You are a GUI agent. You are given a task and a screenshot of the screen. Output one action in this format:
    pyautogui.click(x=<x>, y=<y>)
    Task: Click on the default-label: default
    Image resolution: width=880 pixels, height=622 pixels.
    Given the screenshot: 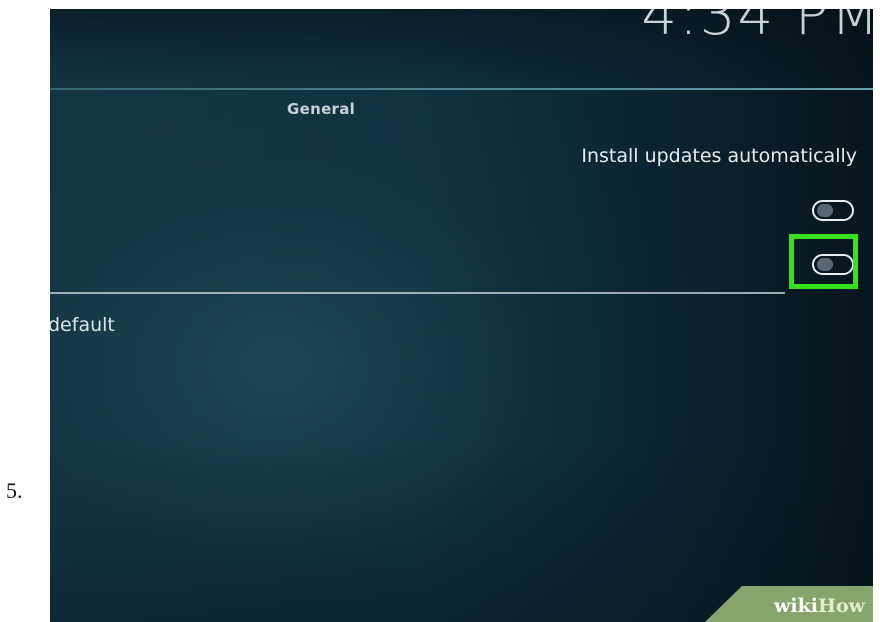 What is the action you would take?
    pyautogui.click(x=82, y=325)
    